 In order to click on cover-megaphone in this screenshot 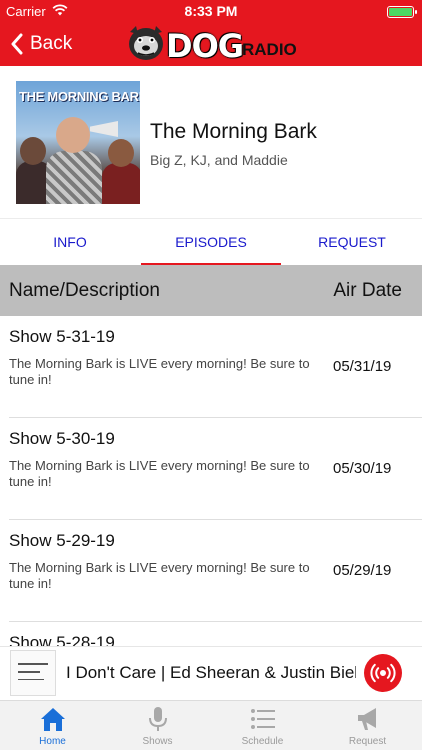, I will do `click(104, 129)`.